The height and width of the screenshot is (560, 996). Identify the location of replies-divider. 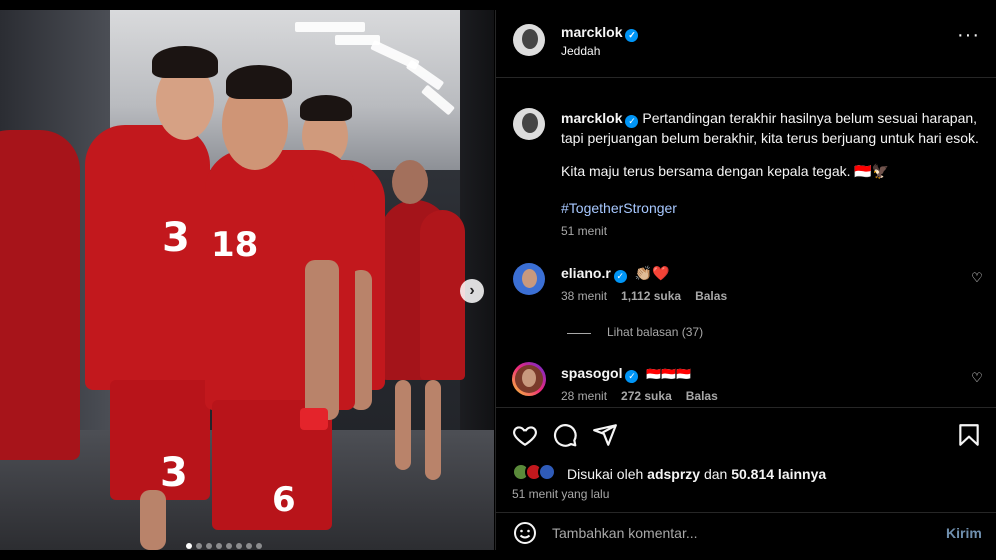
(579, 333).